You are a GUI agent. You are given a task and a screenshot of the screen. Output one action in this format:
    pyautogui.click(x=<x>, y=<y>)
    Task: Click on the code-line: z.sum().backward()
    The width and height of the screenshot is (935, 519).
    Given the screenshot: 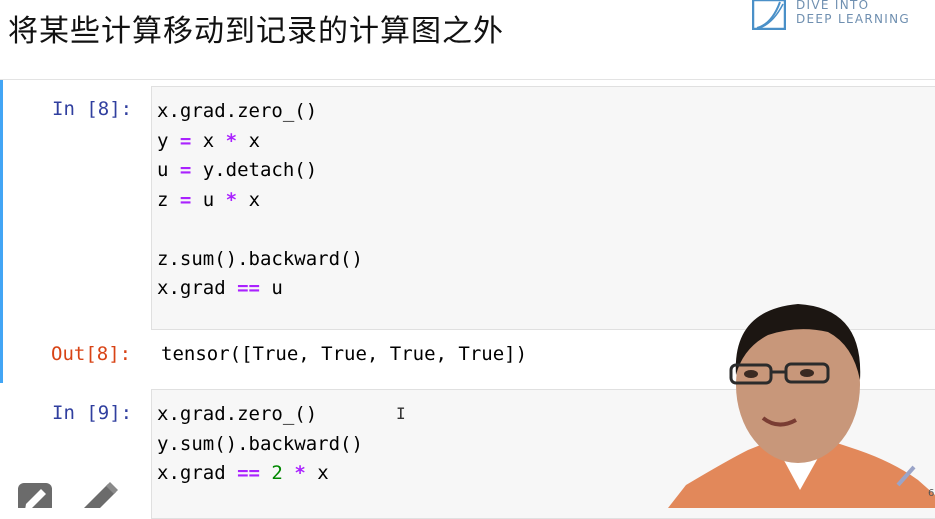 What is the action you would take?
    pyautogui.click(x=260, y=260)
    